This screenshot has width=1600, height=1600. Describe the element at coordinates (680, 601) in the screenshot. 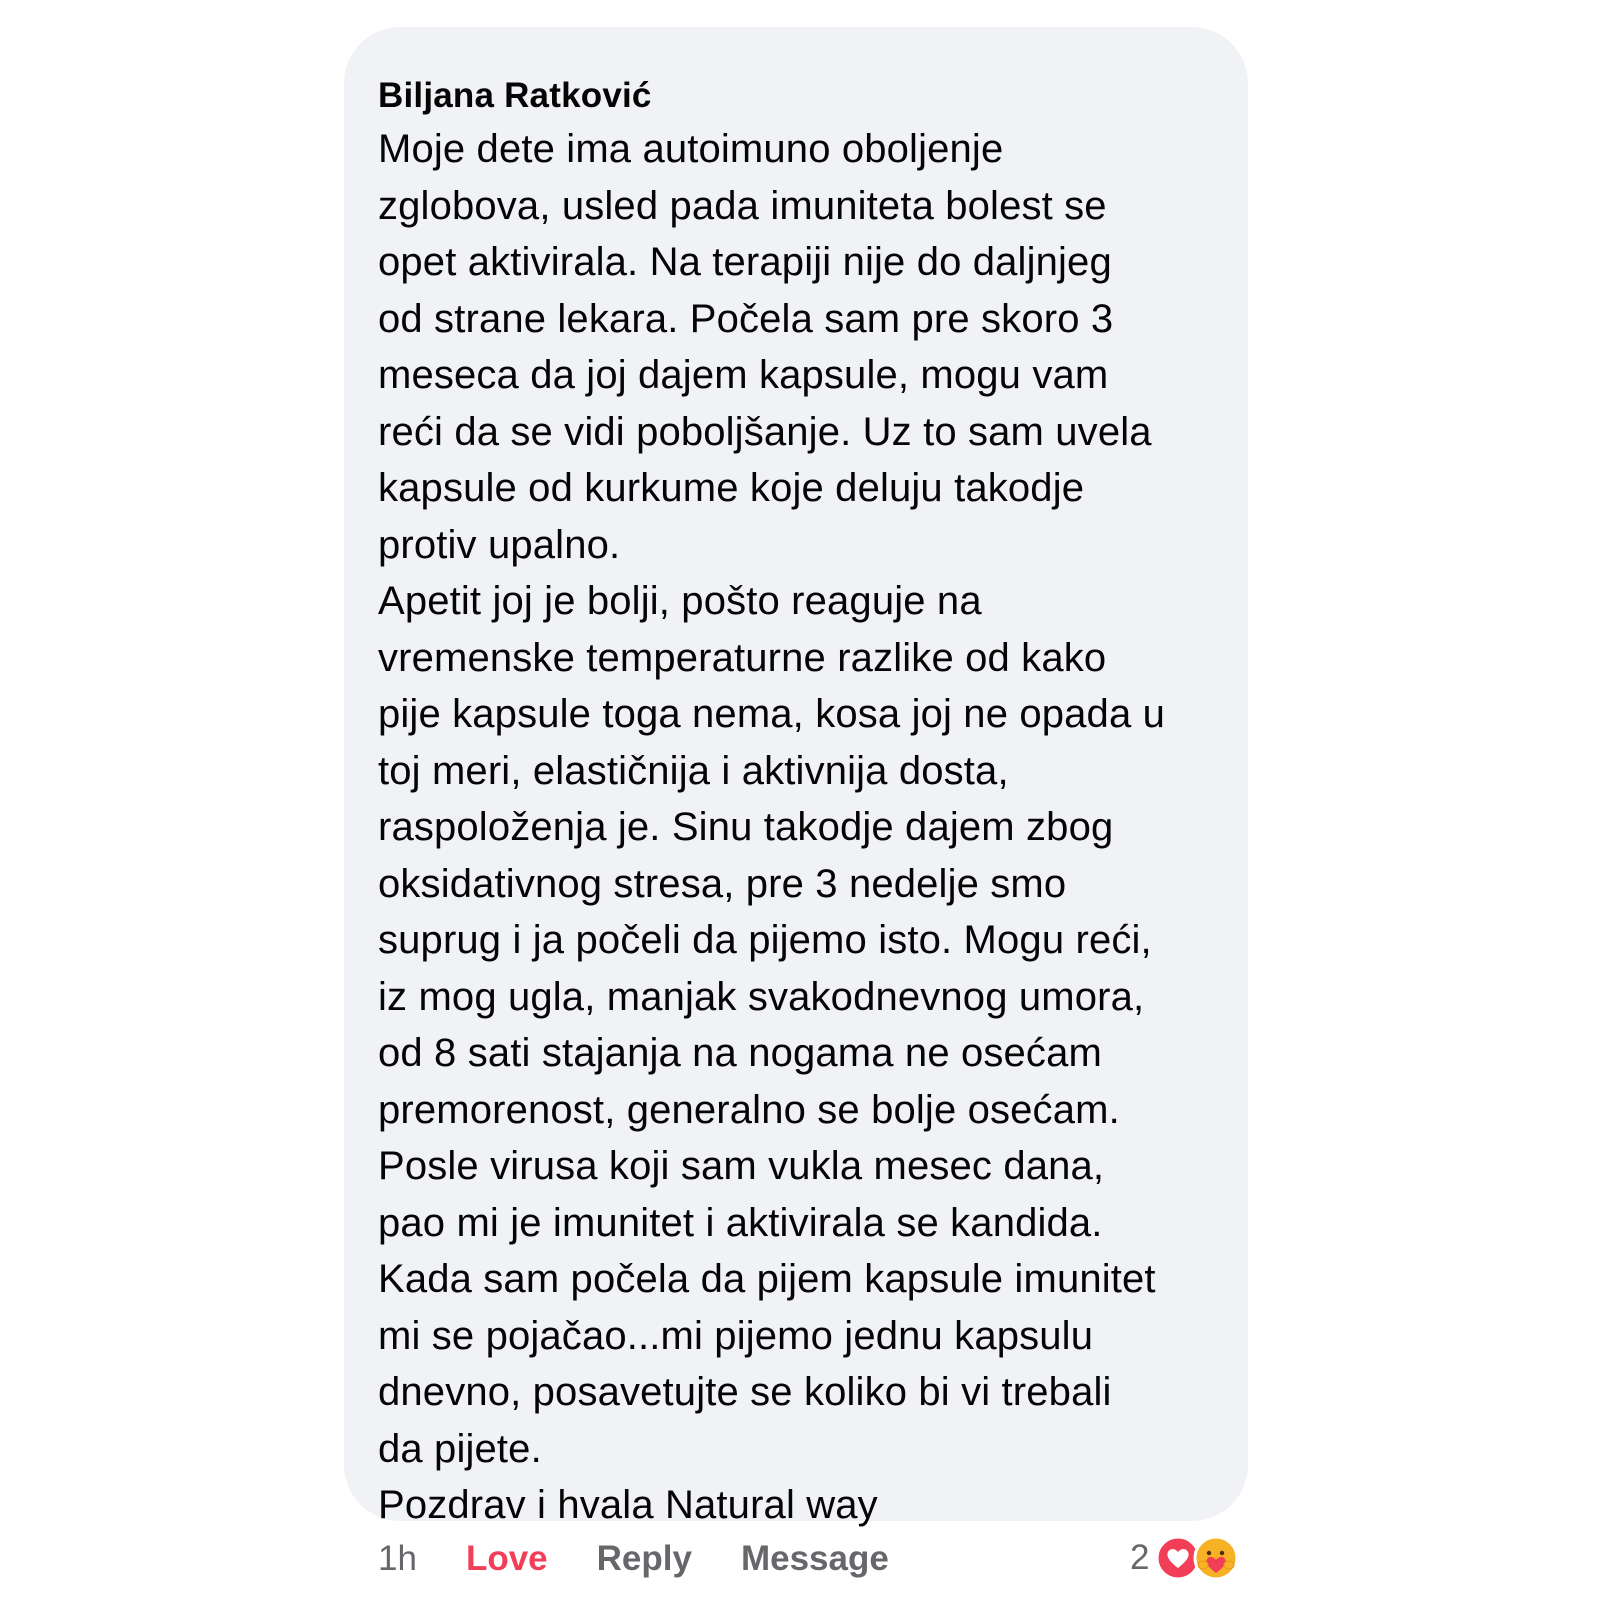

I see `comment-line: Apetit joj je bolji, pošto reaguje na` at that location.